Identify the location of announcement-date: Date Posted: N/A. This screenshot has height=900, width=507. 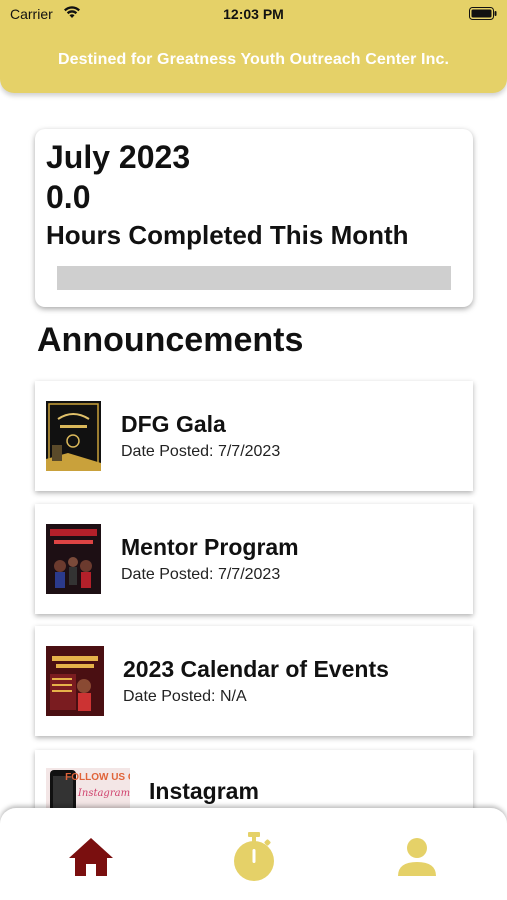
(185, 696).